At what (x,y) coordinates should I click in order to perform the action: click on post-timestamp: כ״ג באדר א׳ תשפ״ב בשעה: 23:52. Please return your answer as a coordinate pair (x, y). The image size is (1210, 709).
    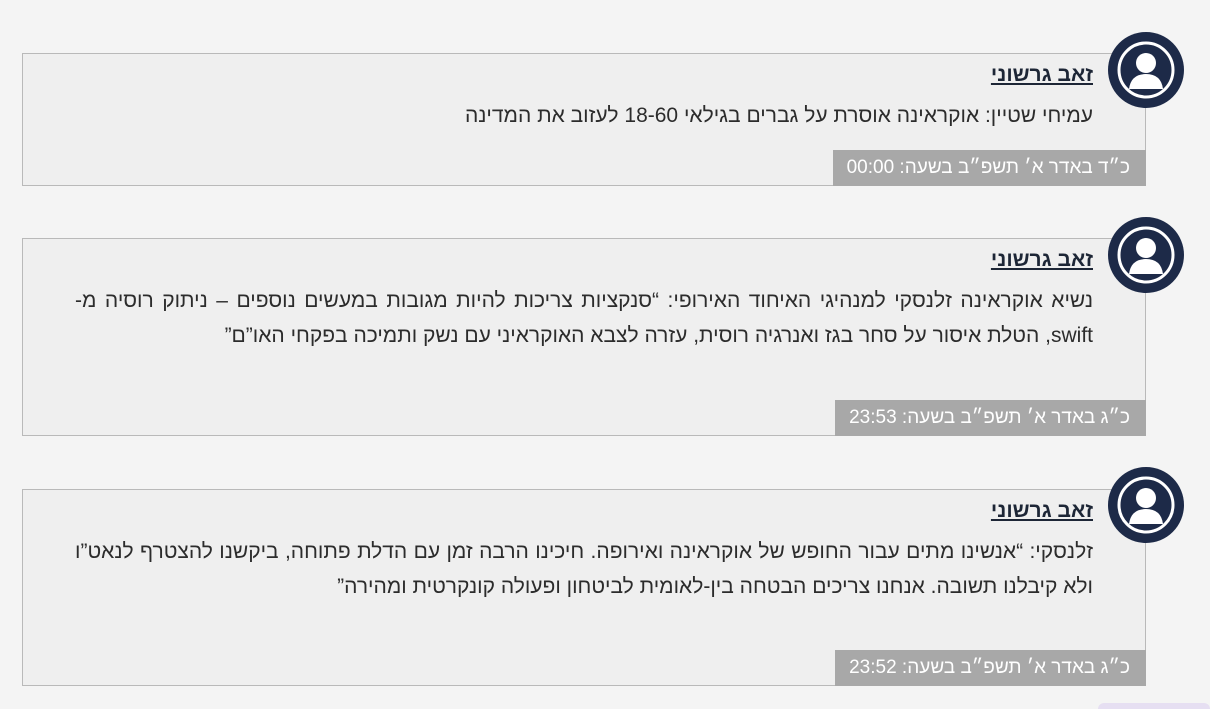
    Looking at the image, I should click on (990, 668).